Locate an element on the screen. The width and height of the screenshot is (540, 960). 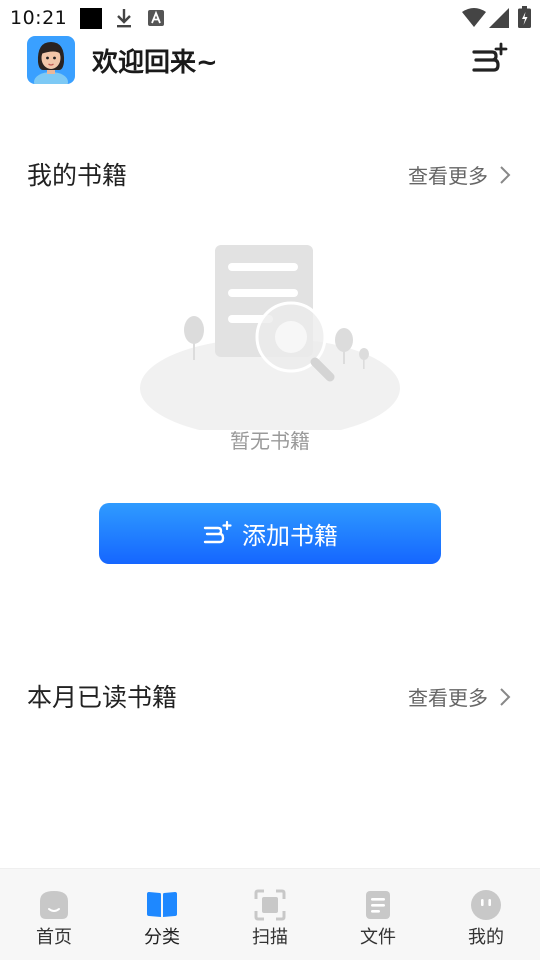
wifi-icon is located at coordinates (474, 17).